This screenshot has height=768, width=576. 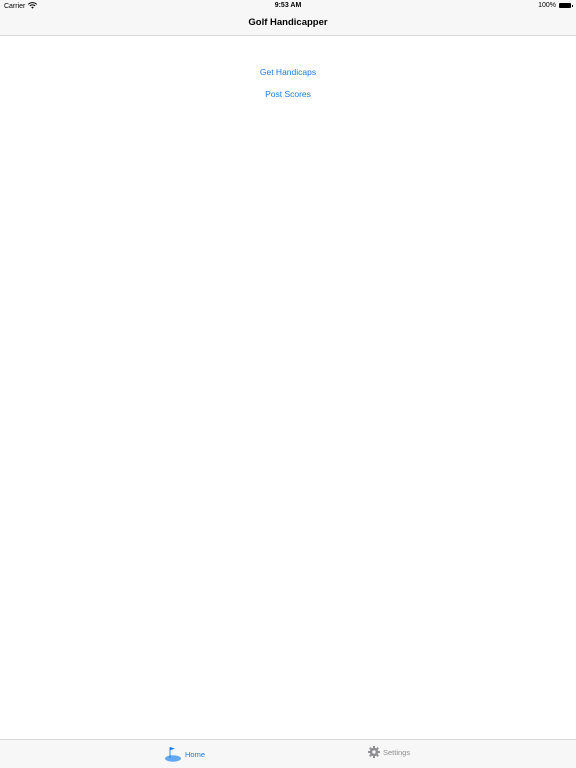 What do you see at coordinates (397, 752) in the screenshot?
I see `tab-settings-label: Settings` at bounding box center [397, 752].